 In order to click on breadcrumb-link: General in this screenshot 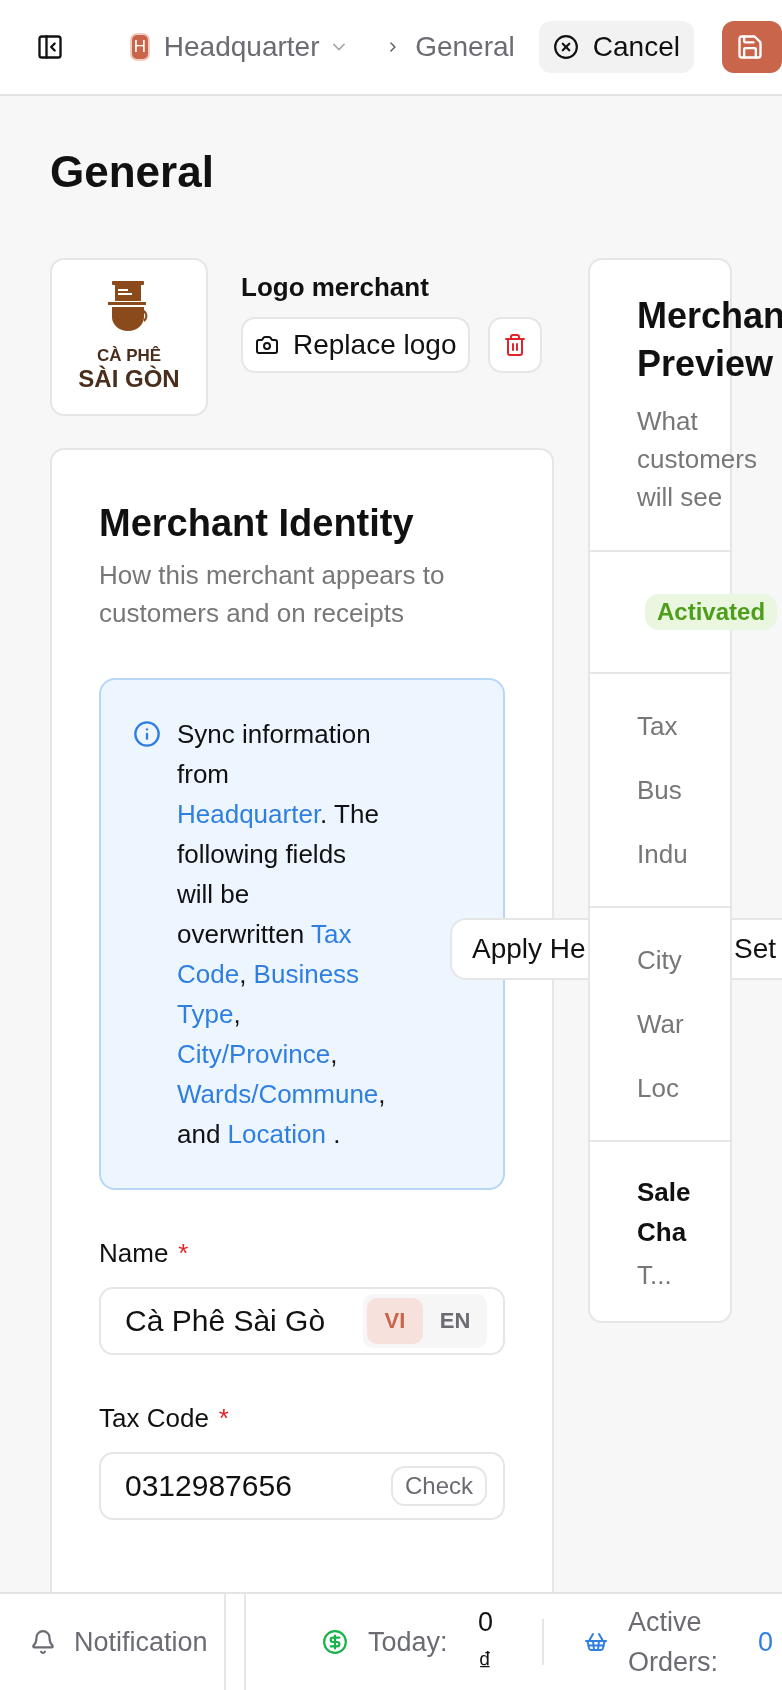, I will do `click(458, 47)`.